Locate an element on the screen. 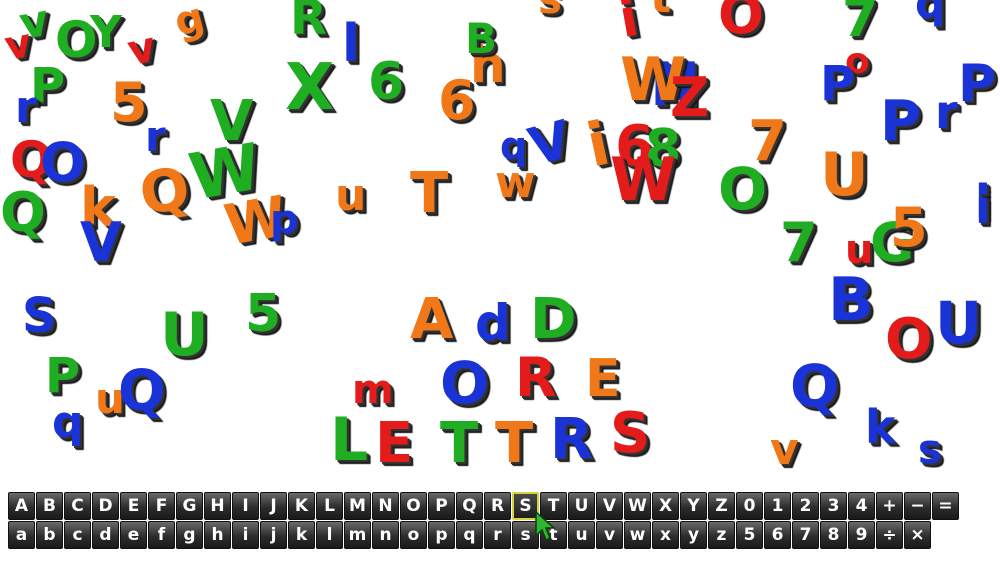 This screenshot has height=562, width=1000. floating-letter-s: s is located at coordinates (930, 450).